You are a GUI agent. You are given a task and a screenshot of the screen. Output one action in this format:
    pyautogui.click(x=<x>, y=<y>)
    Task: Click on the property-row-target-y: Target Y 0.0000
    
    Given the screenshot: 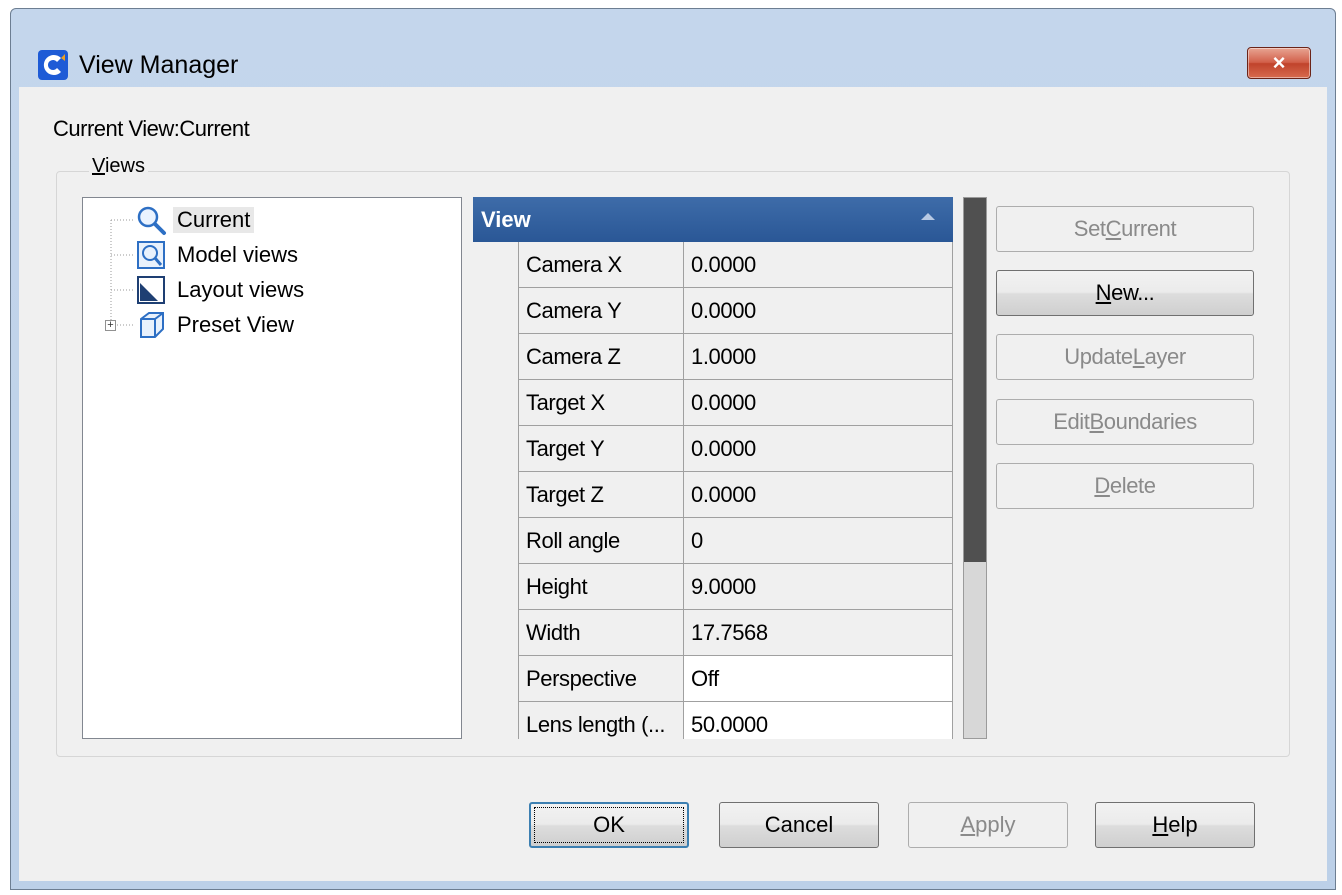 What is the action you would take?
    pyautogui.click(x=735, y=449)
    